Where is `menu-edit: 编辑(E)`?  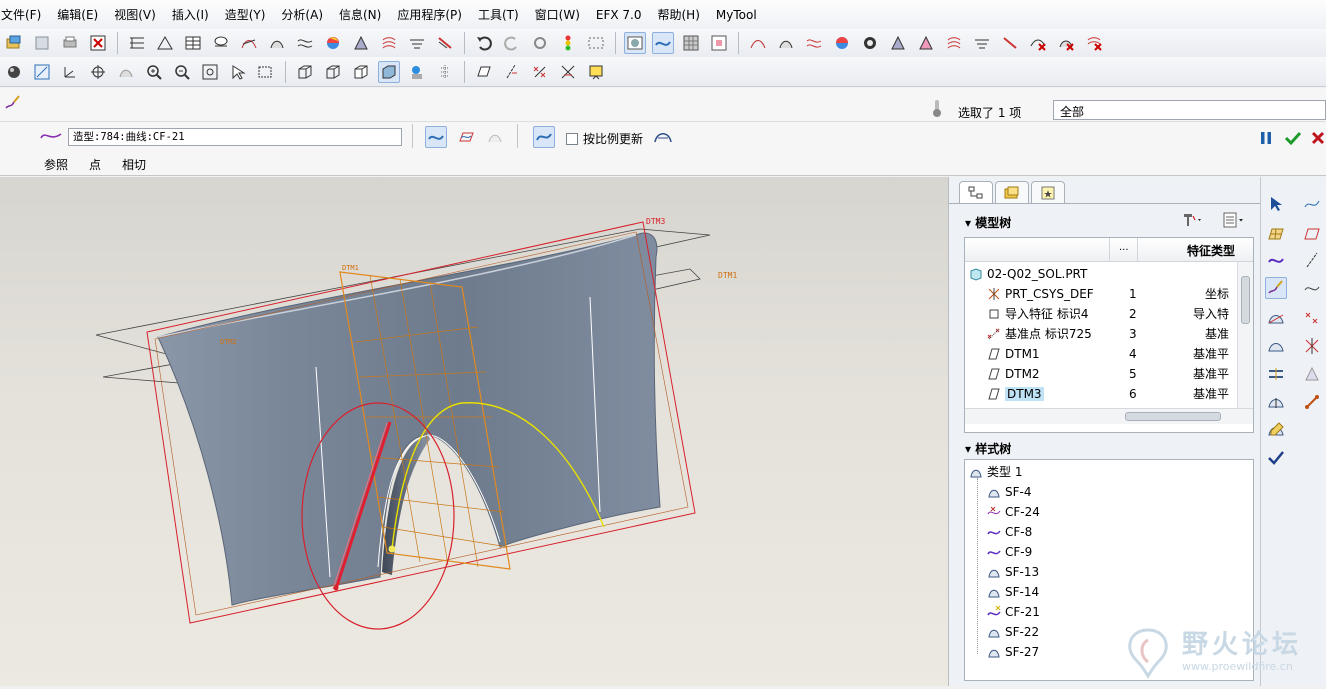 menu-edit: 编辑(E) is located at coordinates (77, 14).